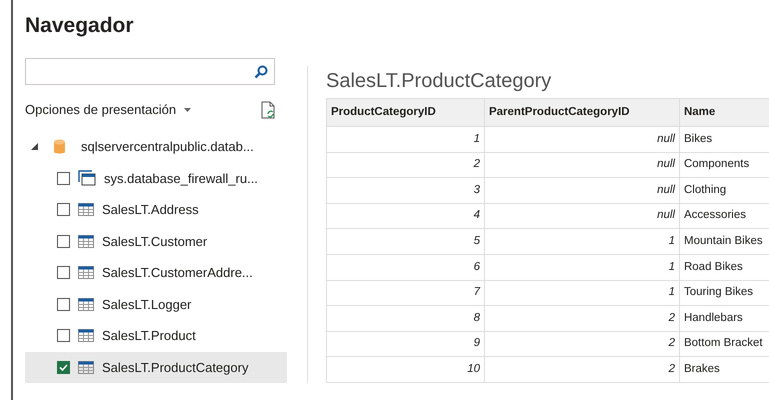 Image resolution: width=769 pixels, height=400 pixels. Describe the element at coordinates (156, 336) in the screenshot. I see `tree-item: SalesLT.Product` at that location.